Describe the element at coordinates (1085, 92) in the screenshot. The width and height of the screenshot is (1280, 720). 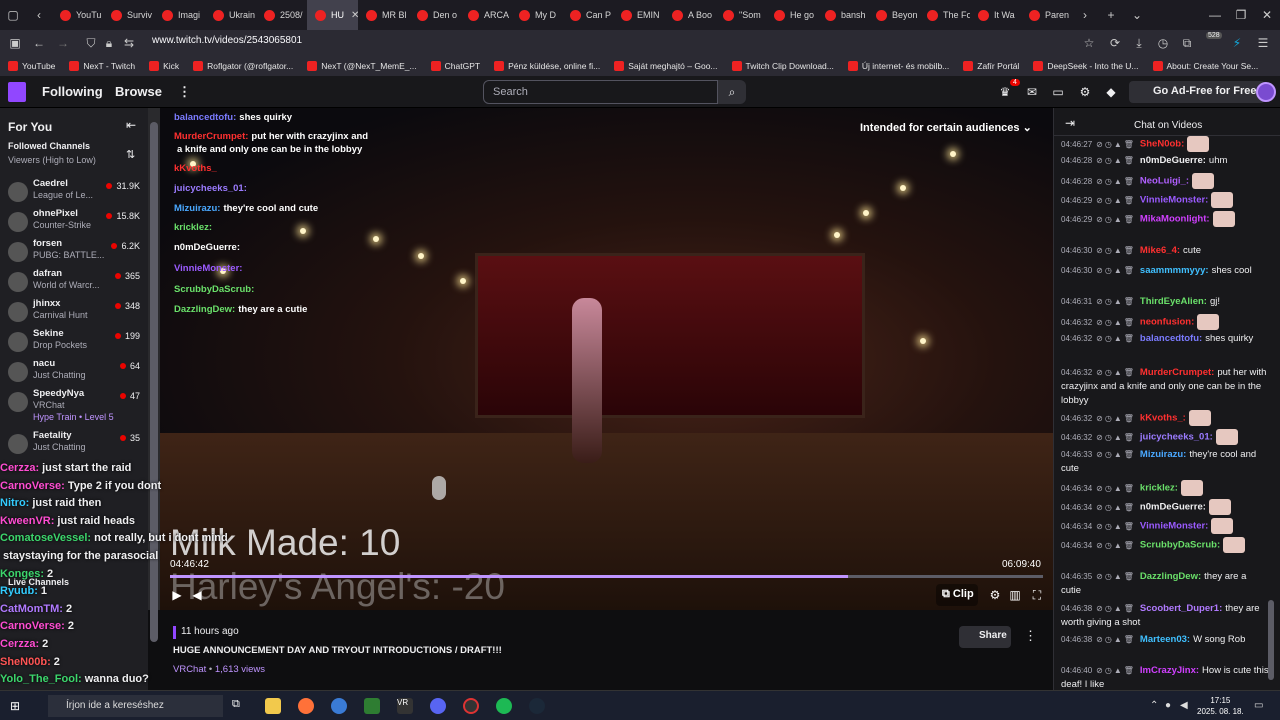
I see `extension-icon: ⚙` at that location.